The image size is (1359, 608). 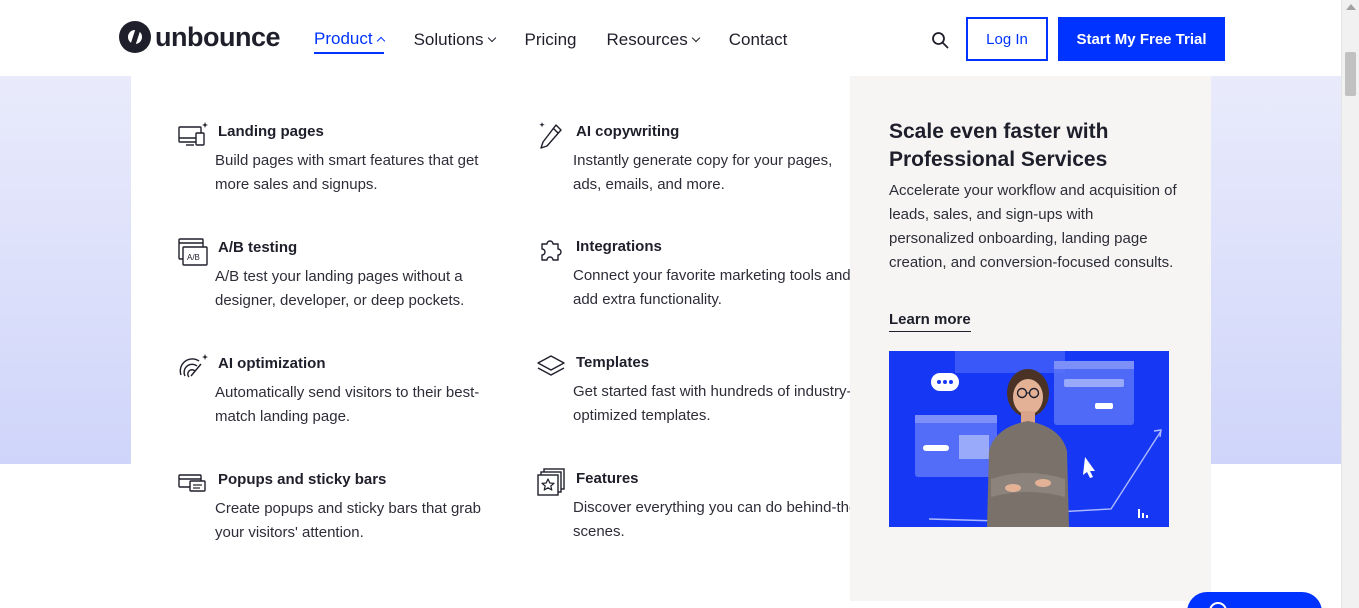 I want to click on nav-contact: Contact, so click(x=758, y=40).